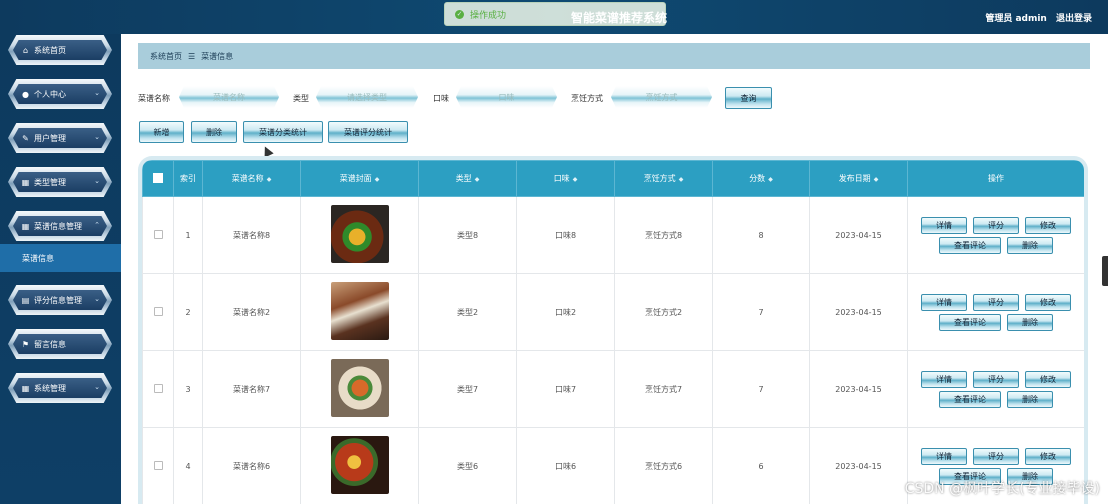 This screenshot has height=504, width=1108. What do you see at coordinates (467, 312) in the screenshot?
I see `cell-type: 类型2` at bounding box center [467, 312].